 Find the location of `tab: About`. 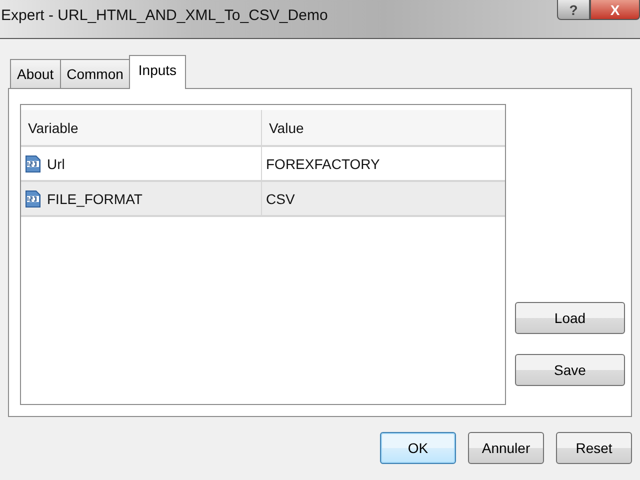

tab: About is located at coordinates (35, 73).